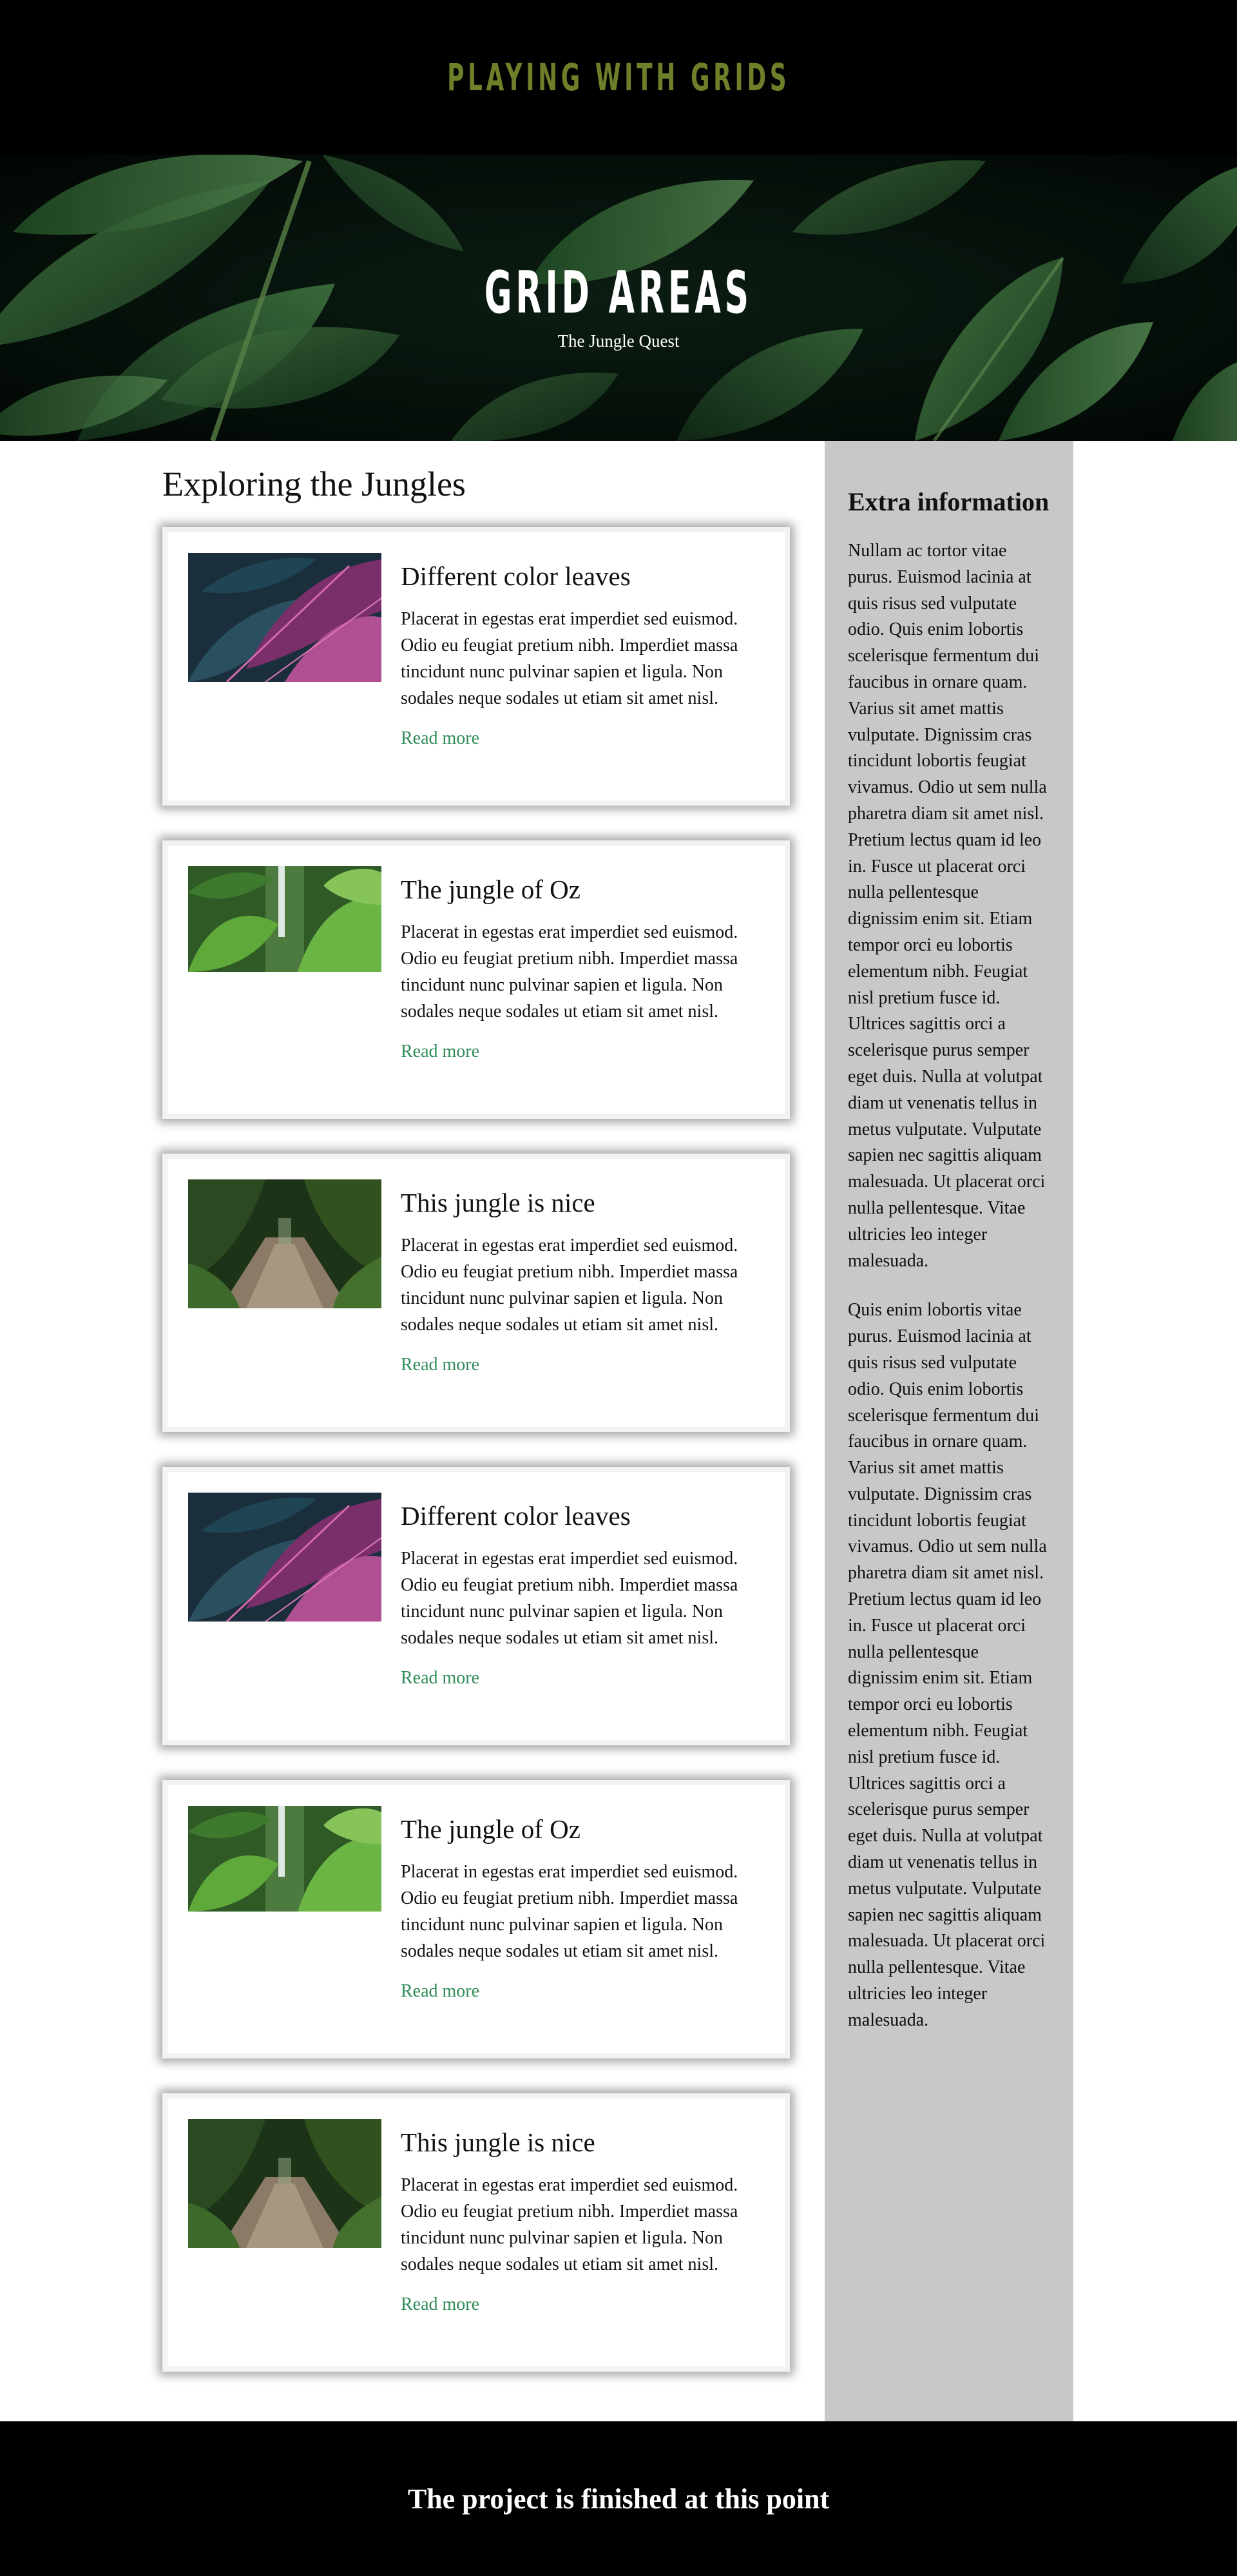 The image size is (1237, 2576). I want to click on hero-text: GRID AREAS The Jungle Quest, so click(618, 307).